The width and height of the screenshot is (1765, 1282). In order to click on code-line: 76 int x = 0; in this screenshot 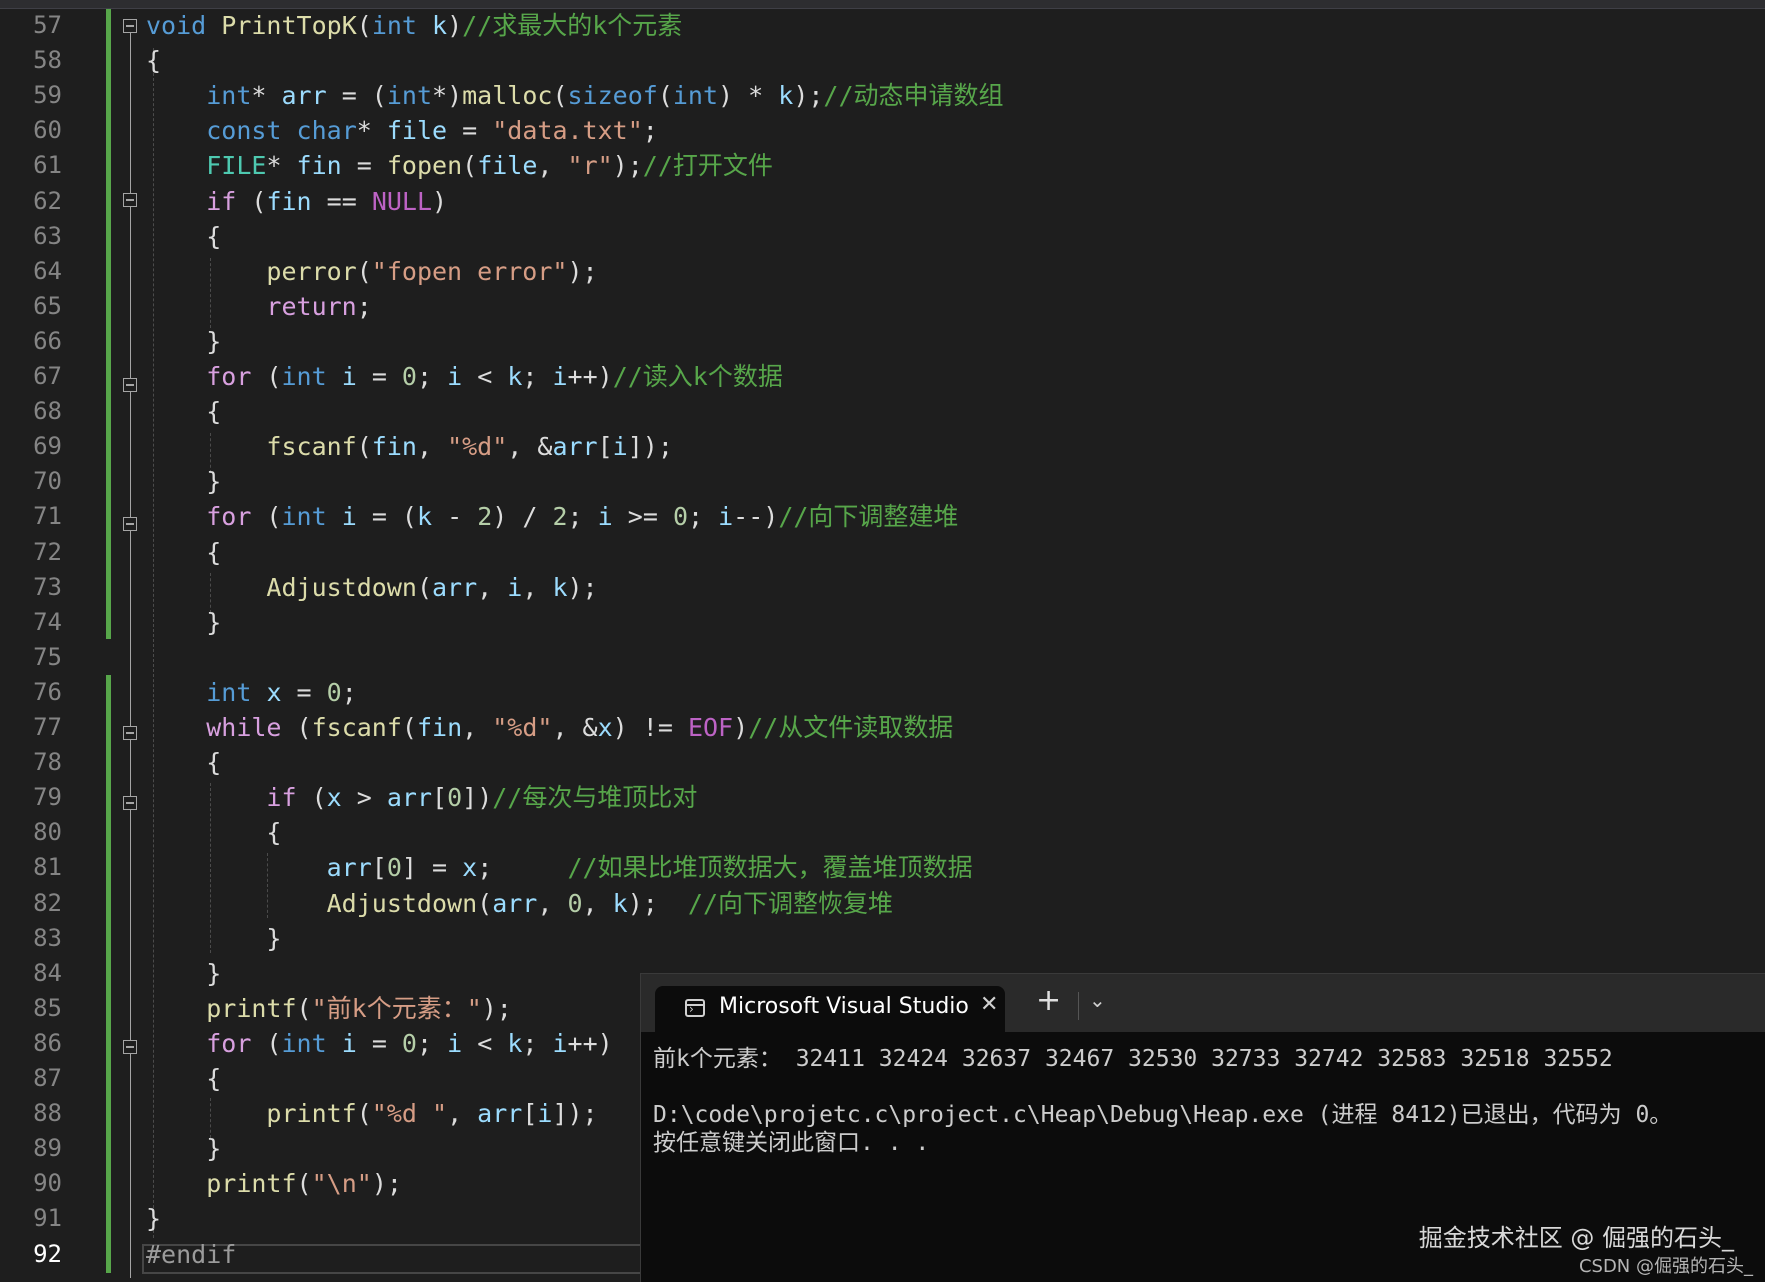, I will do `click(882, 692)`.